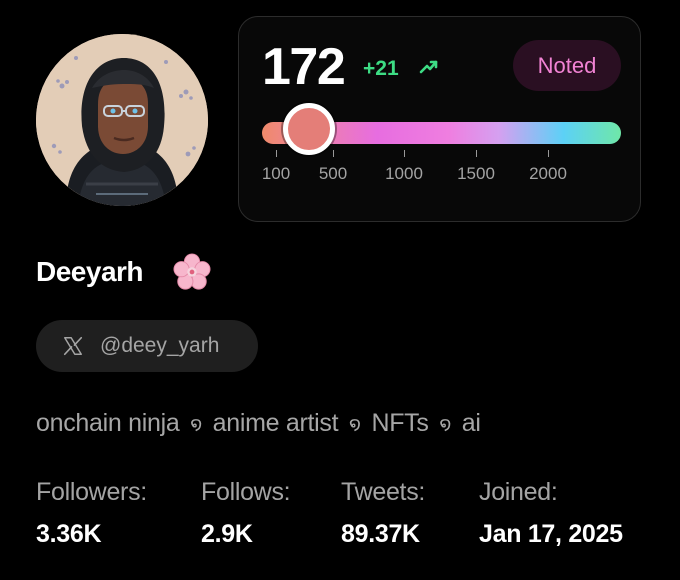  I want to click on x-handle-chip: @deey_yarh, so click(147, 346).